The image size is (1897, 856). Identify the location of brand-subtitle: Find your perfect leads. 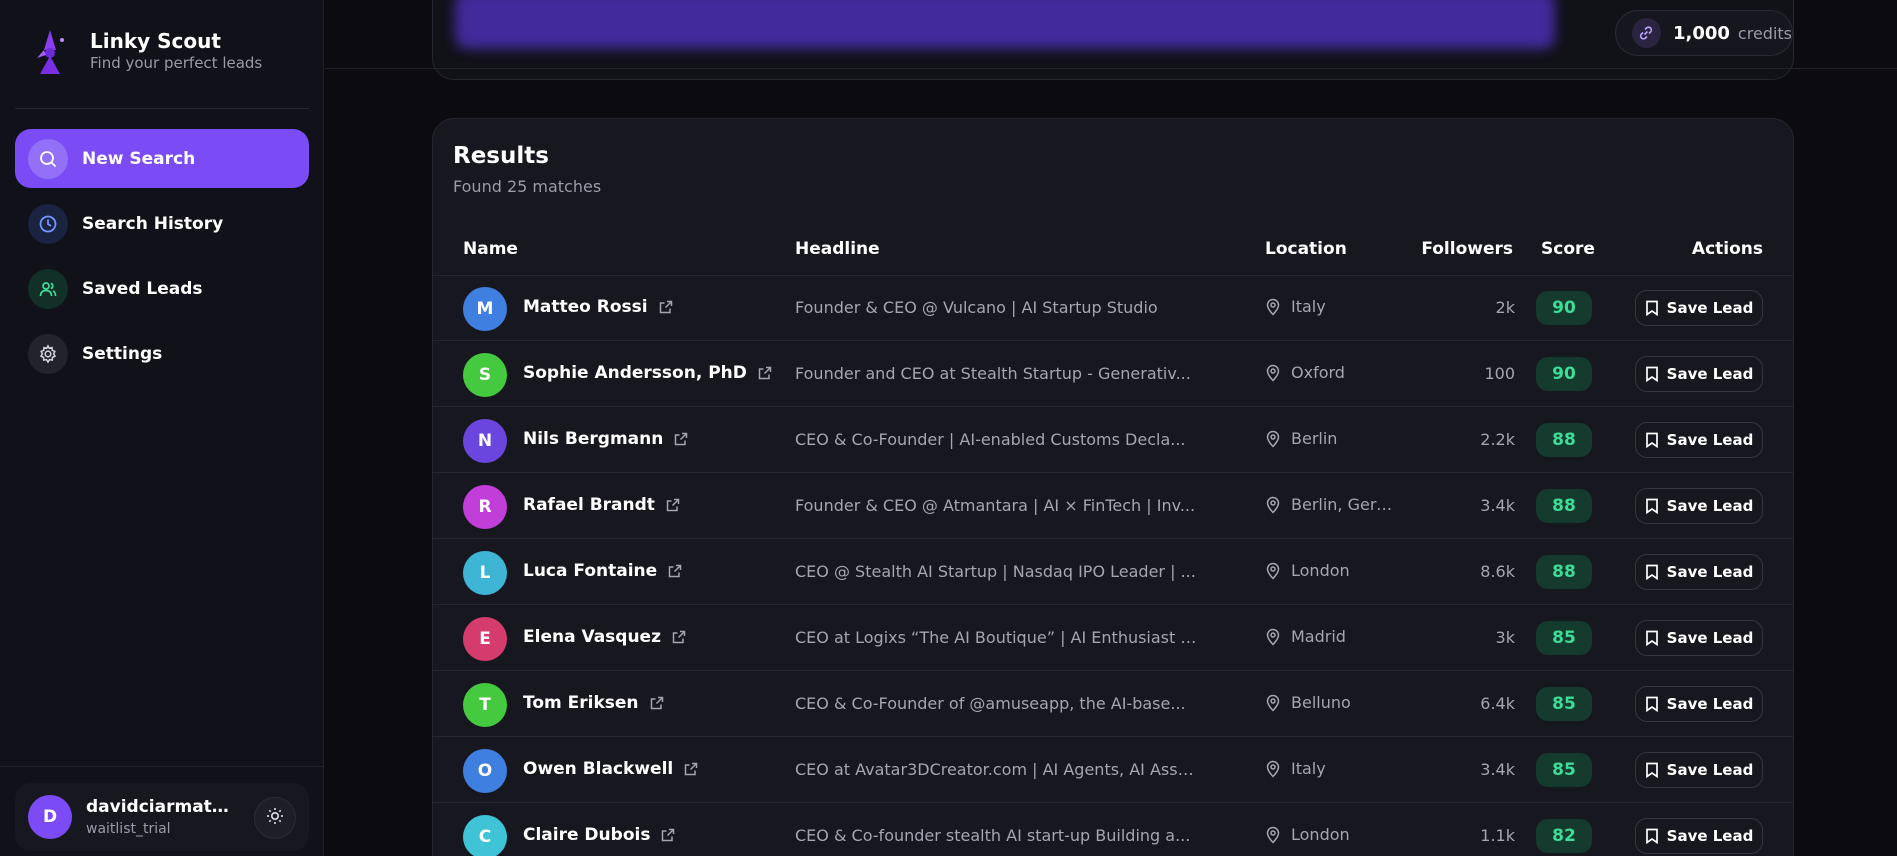
(176, 63).